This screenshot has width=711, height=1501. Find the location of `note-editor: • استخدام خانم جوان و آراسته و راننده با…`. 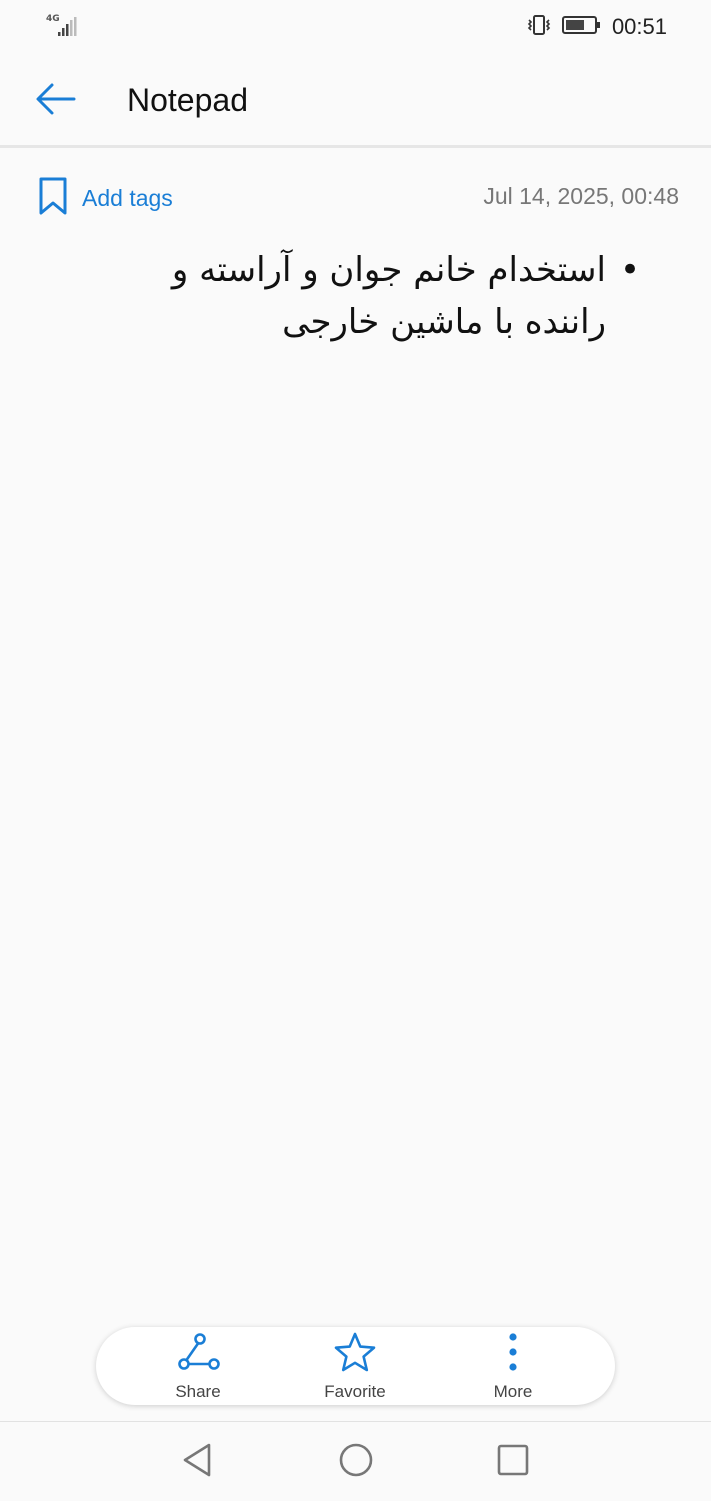

note-editor: • استخدام خانم جوان و آراسته و راننده با… is located at coordinates (363, 296).